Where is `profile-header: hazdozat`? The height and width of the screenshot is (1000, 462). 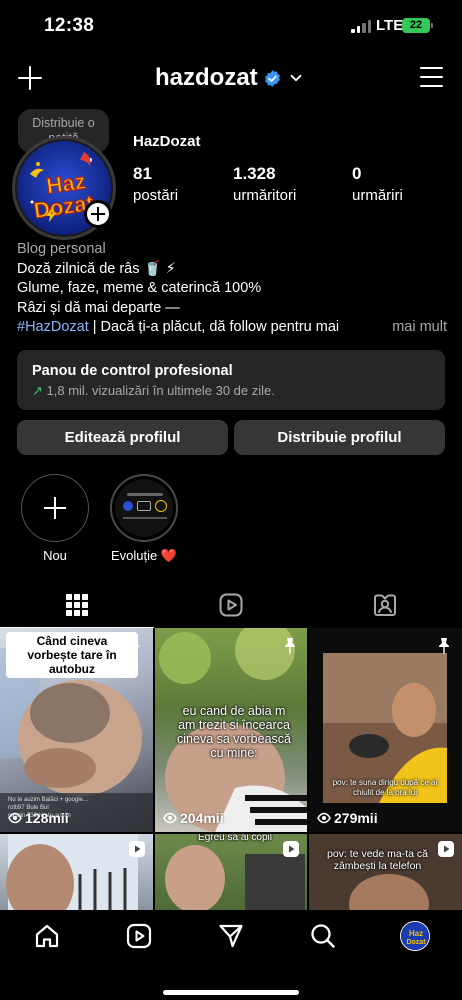
profile-header: hazdozat is located at coordinates (231, 79).